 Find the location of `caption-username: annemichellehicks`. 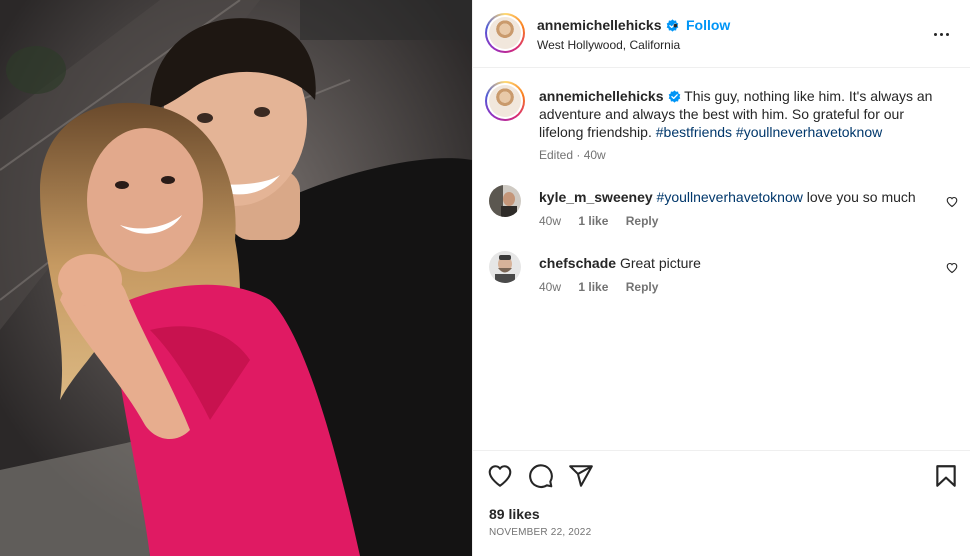

caption-username: annemichellehicks is located at coordinates (601, 96).